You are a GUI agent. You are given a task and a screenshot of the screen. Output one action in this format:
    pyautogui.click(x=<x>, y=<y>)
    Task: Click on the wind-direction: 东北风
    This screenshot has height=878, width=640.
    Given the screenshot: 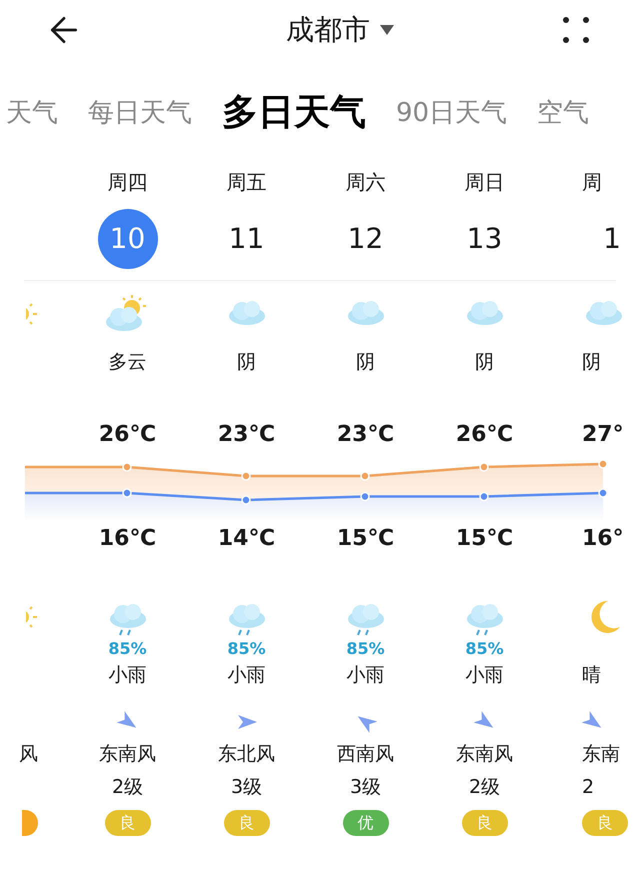 What is the action you would take?
    pyautogui.click(x=246, y=754)
    